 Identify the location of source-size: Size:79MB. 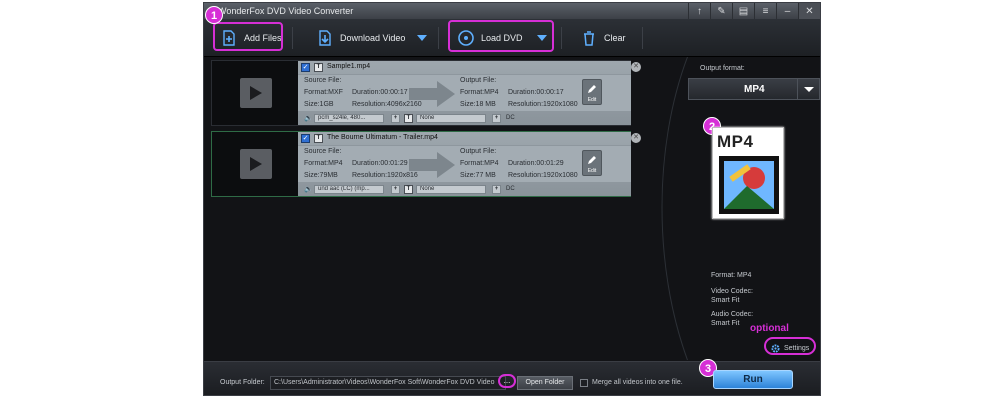
(321, 175).